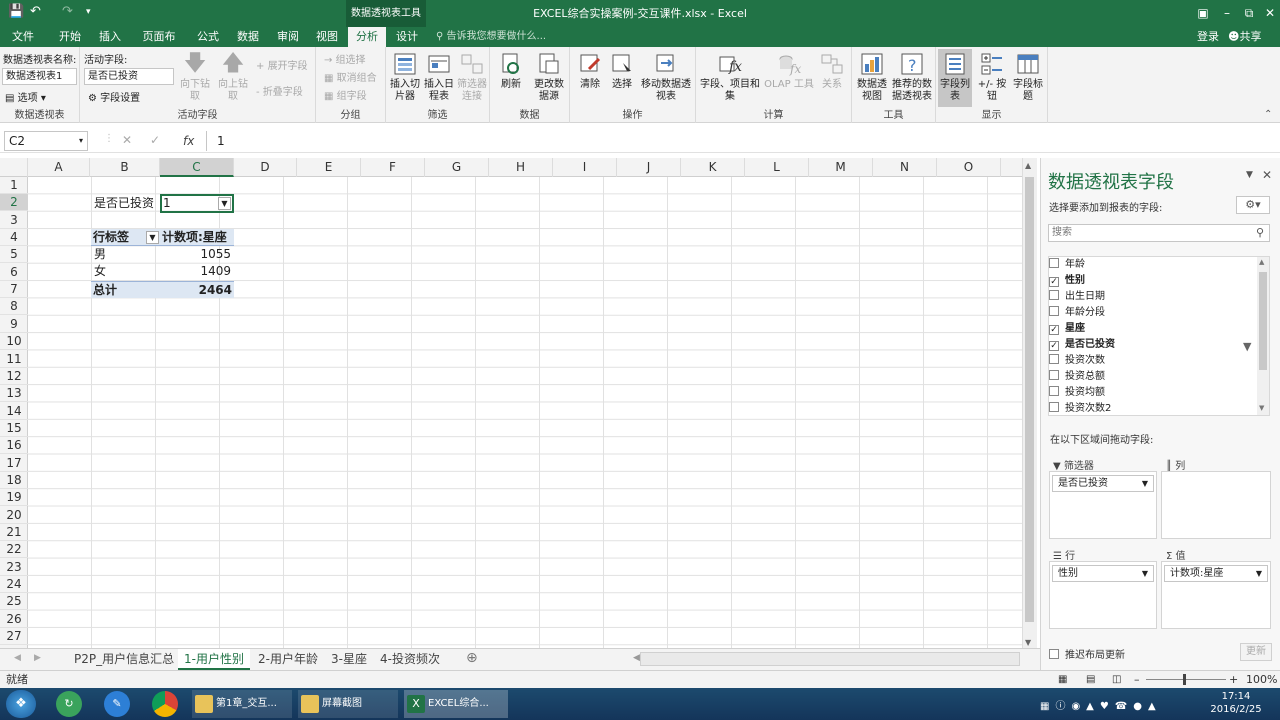  Describe the element at coordinates (197, 167) in the screenshot. I see `column-header: C` at that location.